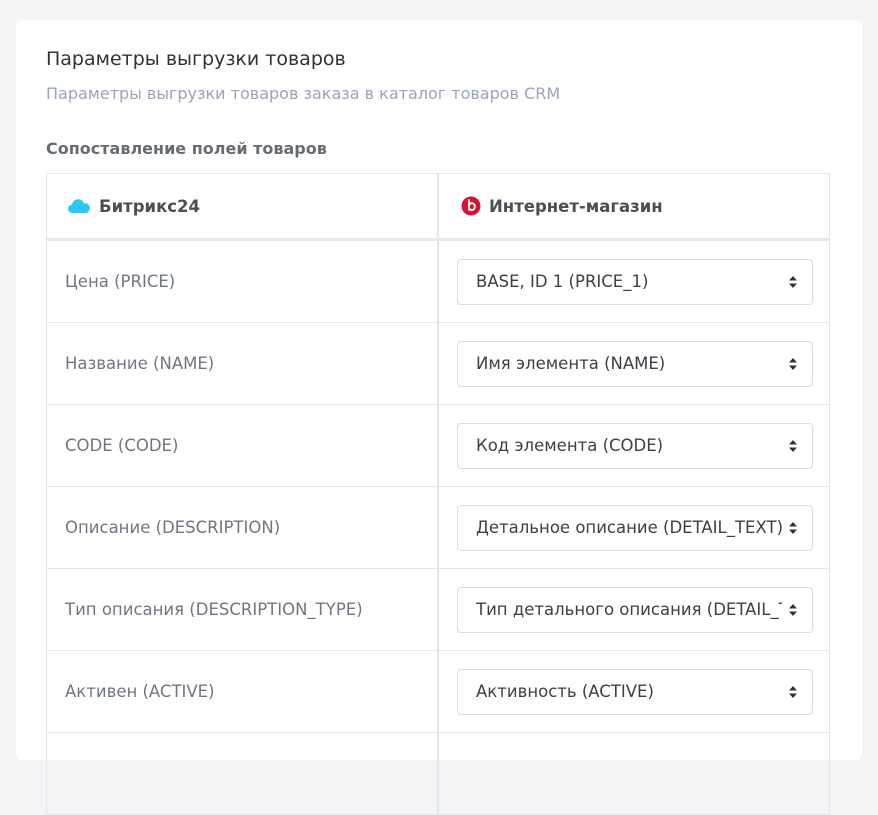  What do you see at coordinates (243, 445) in the screenshot?
I see `field-label: CODE (CODE)` at bounding box center [243, 445].